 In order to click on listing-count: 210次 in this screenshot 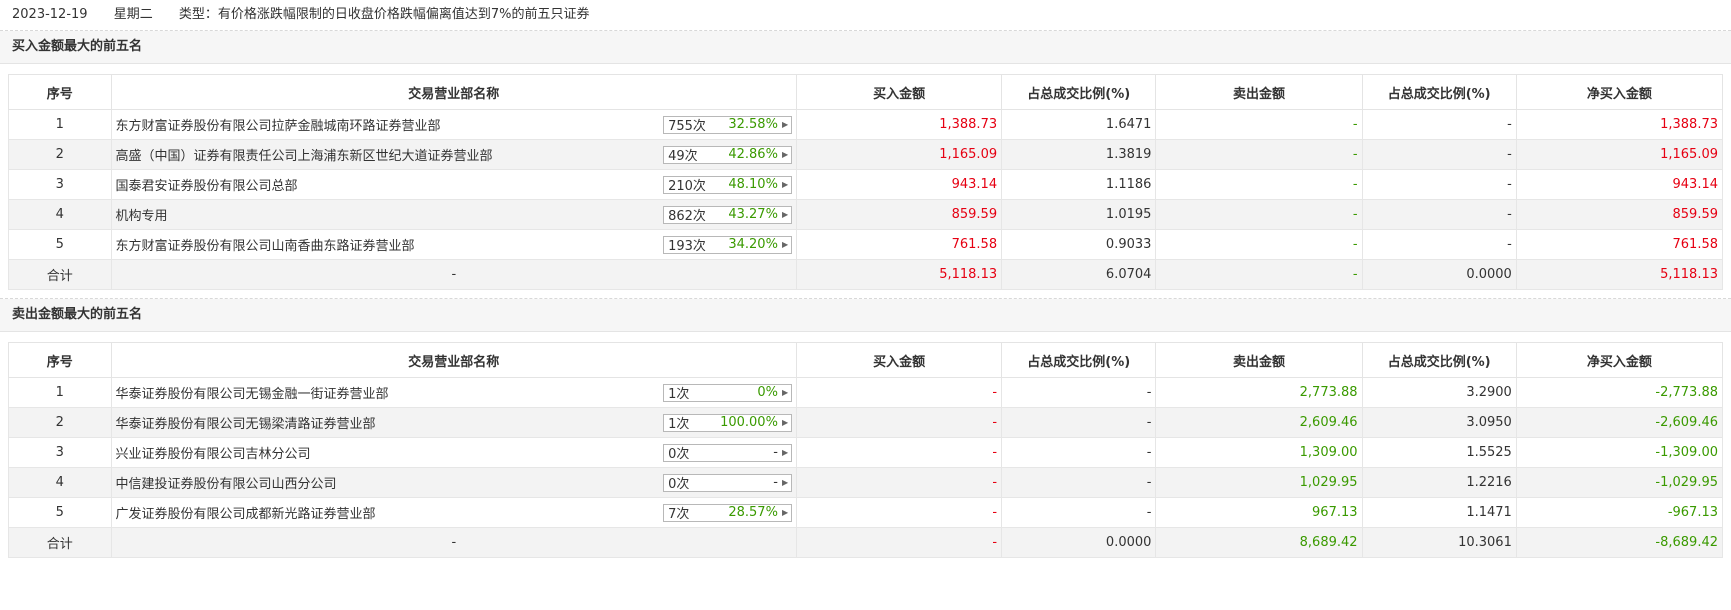, I will do `click(687, 186)`.